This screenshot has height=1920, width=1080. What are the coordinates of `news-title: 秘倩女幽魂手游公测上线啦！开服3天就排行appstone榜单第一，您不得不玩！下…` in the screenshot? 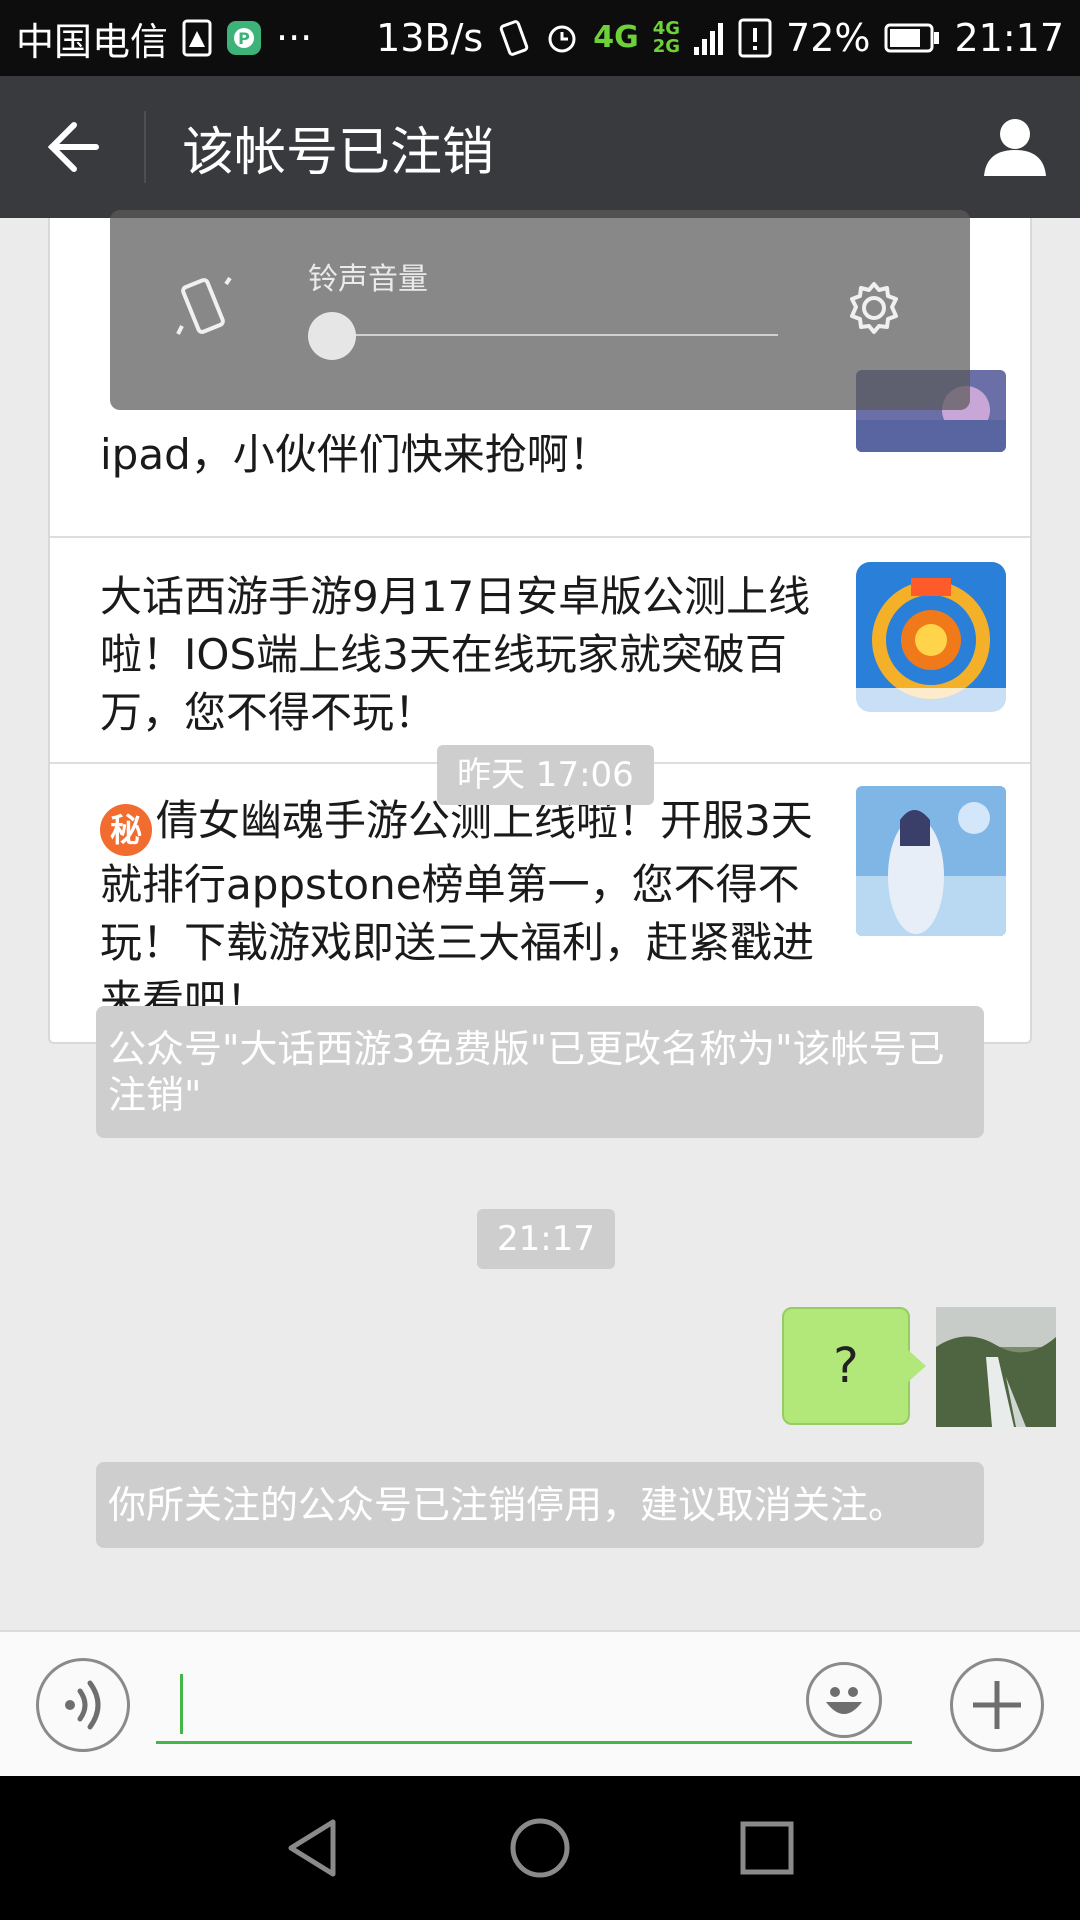 It's located at (470, 911).